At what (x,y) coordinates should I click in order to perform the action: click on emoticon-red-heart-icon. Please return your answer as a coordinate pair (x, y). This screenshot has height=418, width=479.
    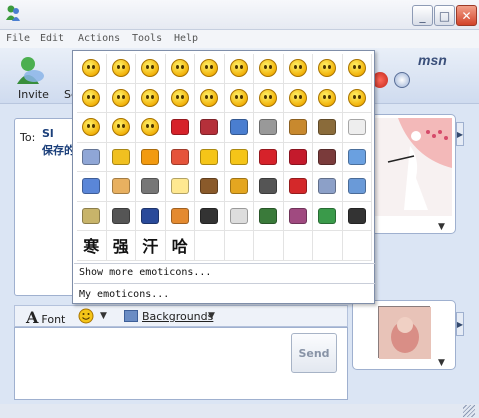
    Looking at the image, I should click on (180, 128).